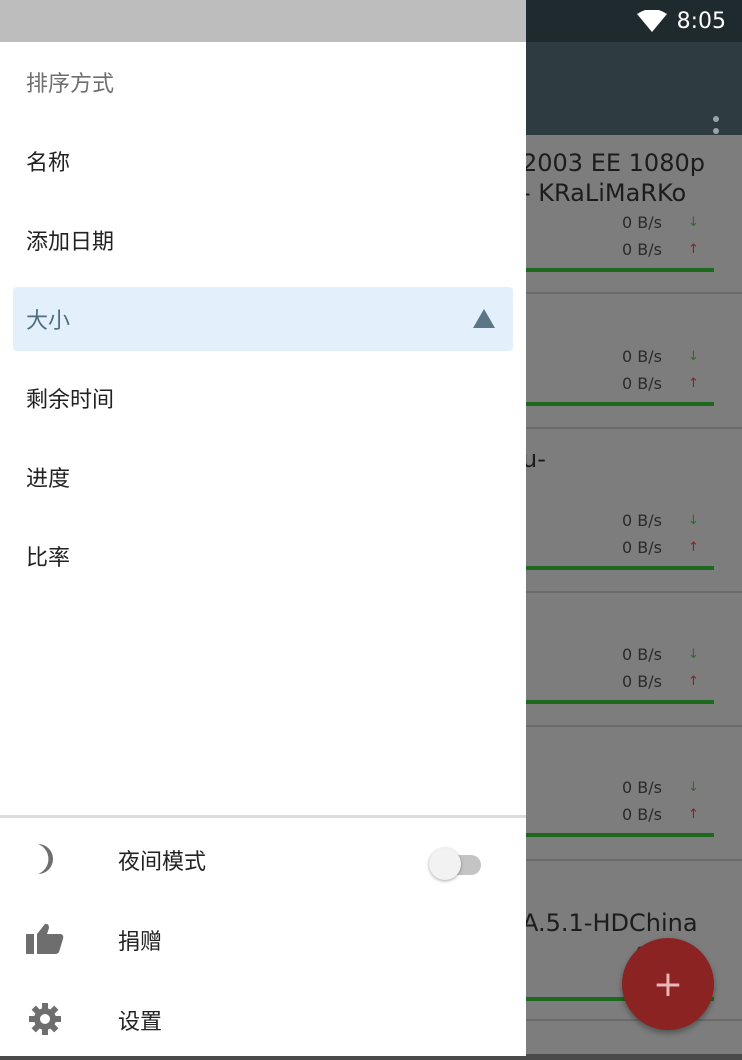  I want to click on sort-item-label: 进度, so click(48, 479).